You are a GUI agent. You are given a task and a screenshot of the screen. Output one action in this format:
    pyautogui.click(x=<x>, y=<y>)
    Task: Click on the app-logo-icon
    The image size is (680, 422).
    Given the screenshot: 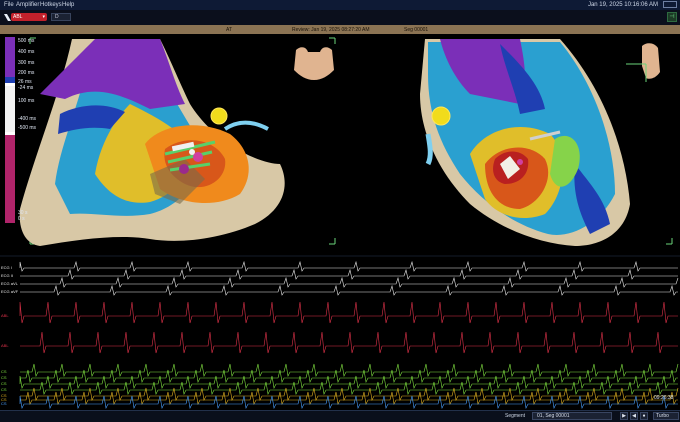 What is the action you would take?
    pyautogui.click(x=7, y=17)
    